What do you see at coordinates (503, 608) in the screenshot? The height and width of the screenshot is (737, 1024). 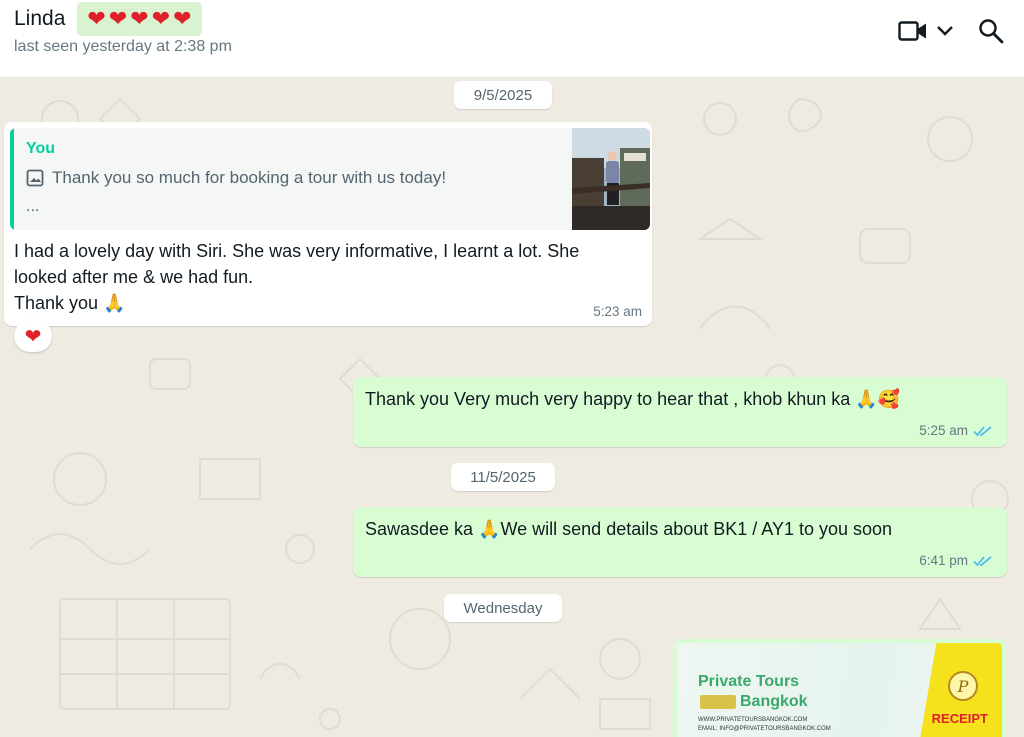 I see `date-chip: Wednesday` at bounding box center [503, 608].